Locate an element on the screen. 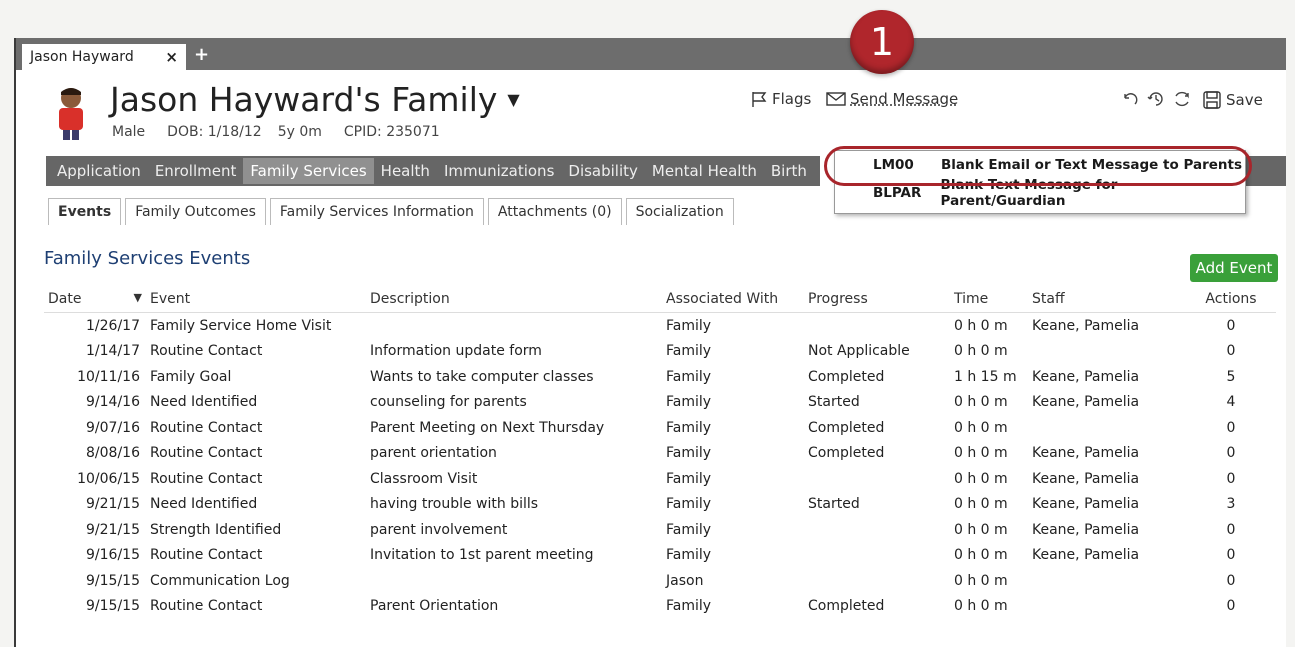 The image size is (1295, 647). col-header-date: Date ▼ is located at coordinates (95, 299).